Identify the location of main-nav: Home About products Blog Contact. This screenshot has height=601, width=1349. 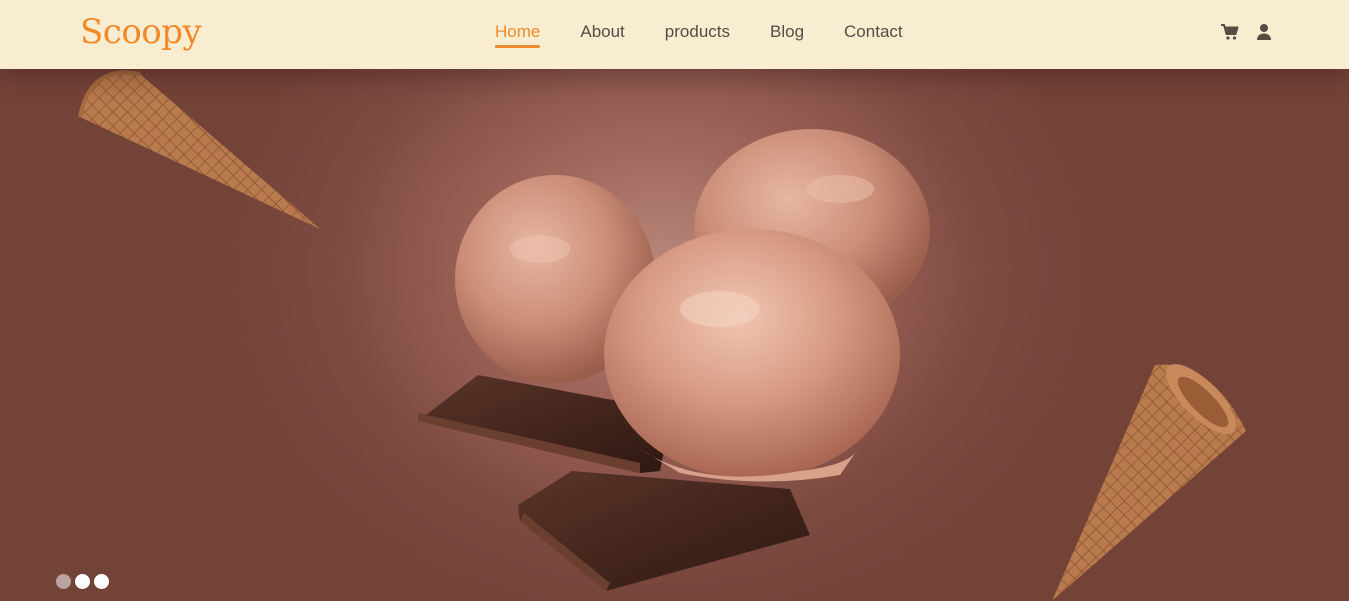
(719, 35).